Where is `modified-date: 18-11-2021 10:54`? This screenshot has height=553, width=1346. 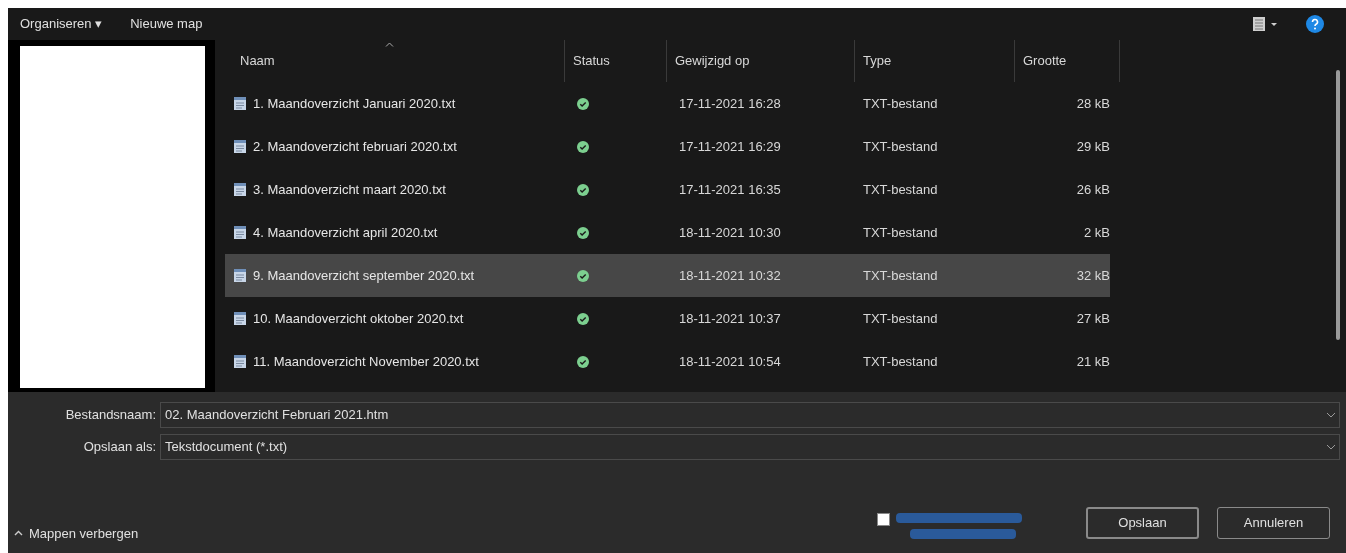
modified-date: 18-11-2021 10:54 is located at coordinates (730, 361).